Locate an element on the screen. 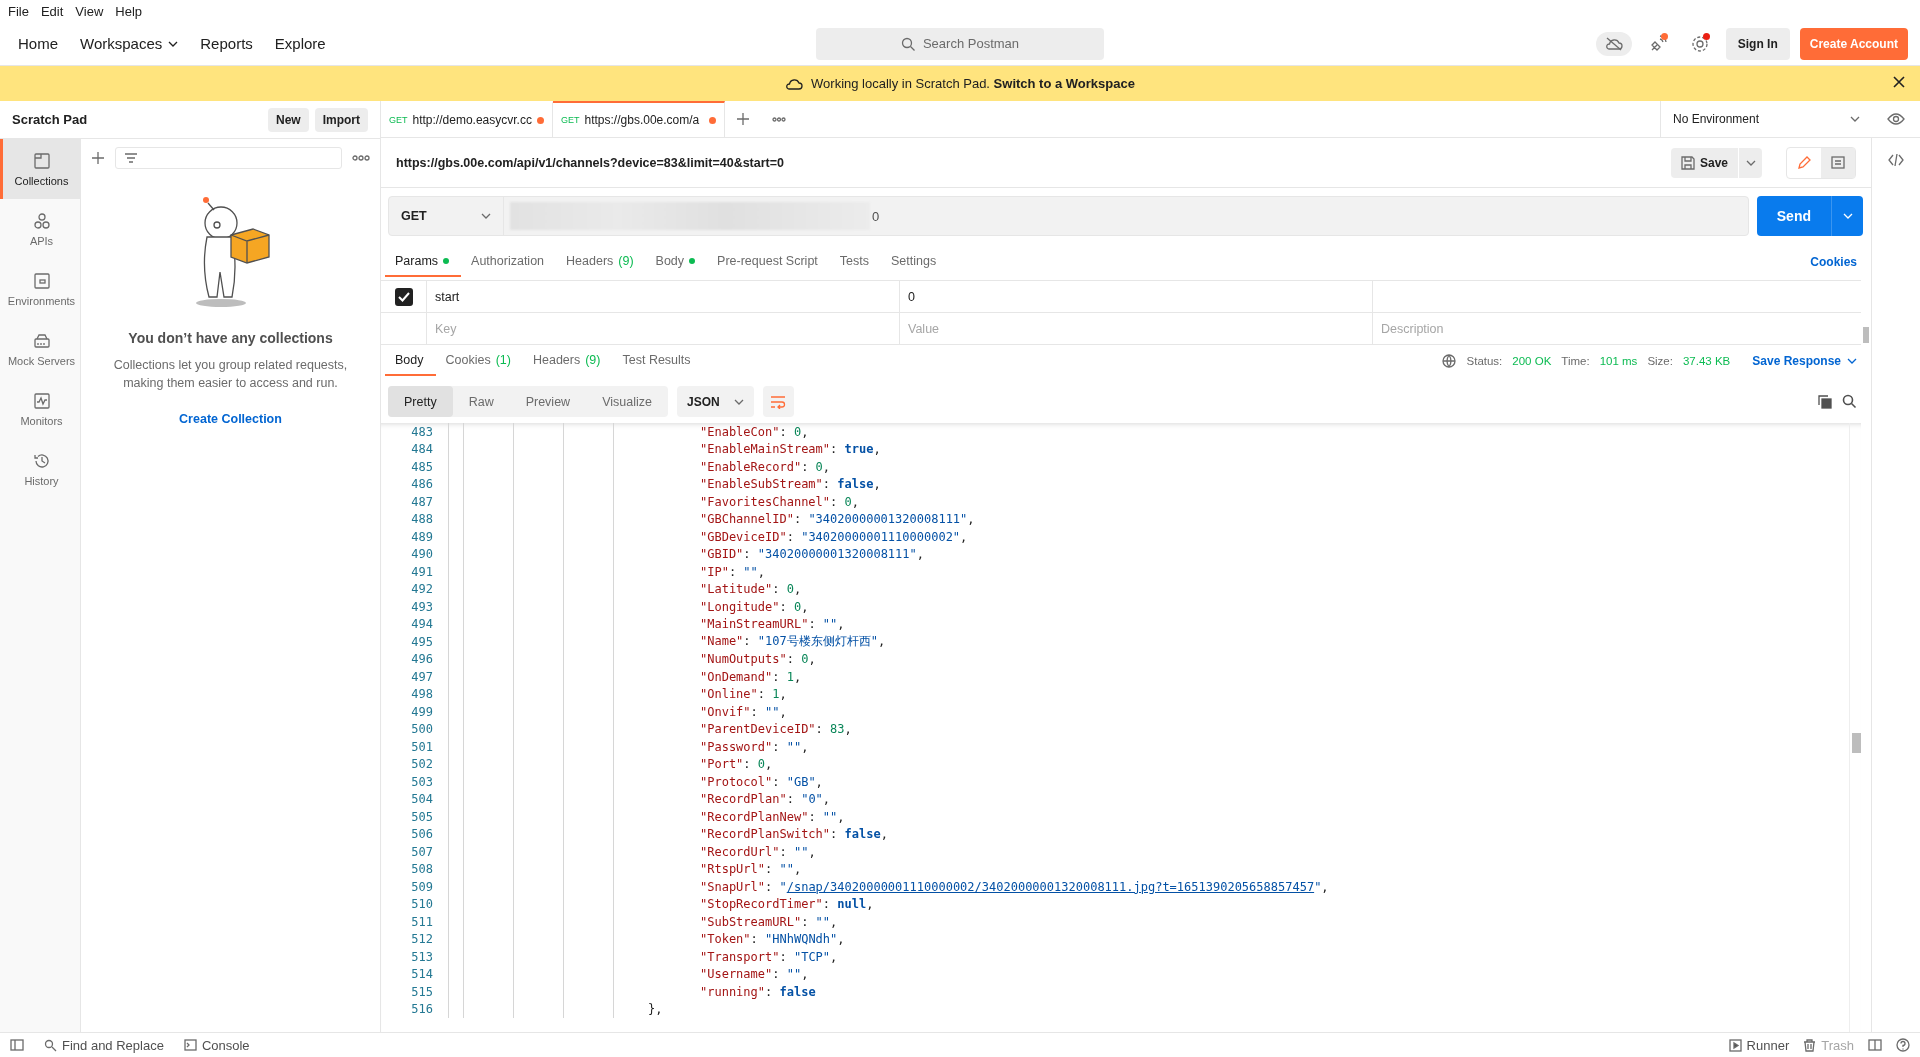  console-icon is located at coordinates (190, 1045).